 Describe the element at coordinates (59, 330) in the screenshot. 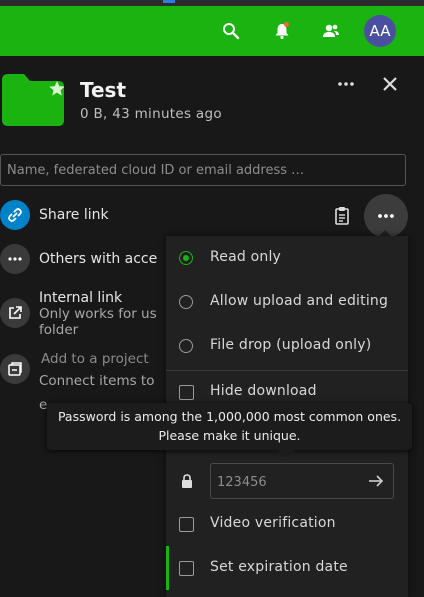

I see `internal-link-description-2: folder` at that location.